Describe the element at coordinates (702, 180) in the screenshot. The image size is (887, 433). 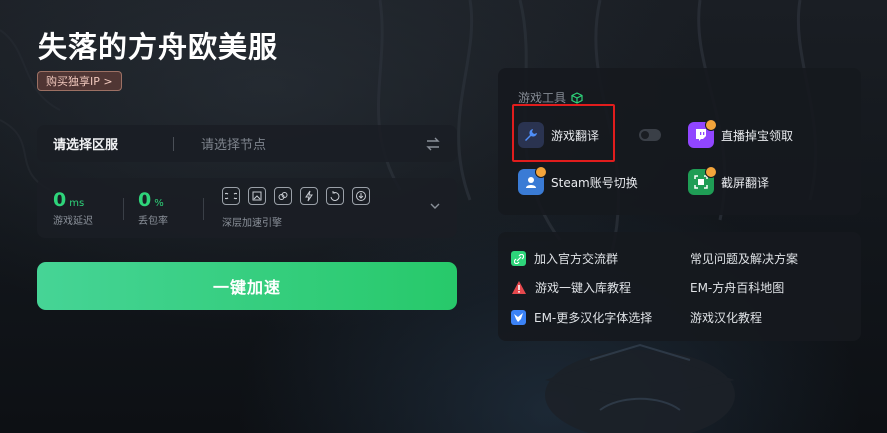
I see `screenshot-translate-icon` at that location.